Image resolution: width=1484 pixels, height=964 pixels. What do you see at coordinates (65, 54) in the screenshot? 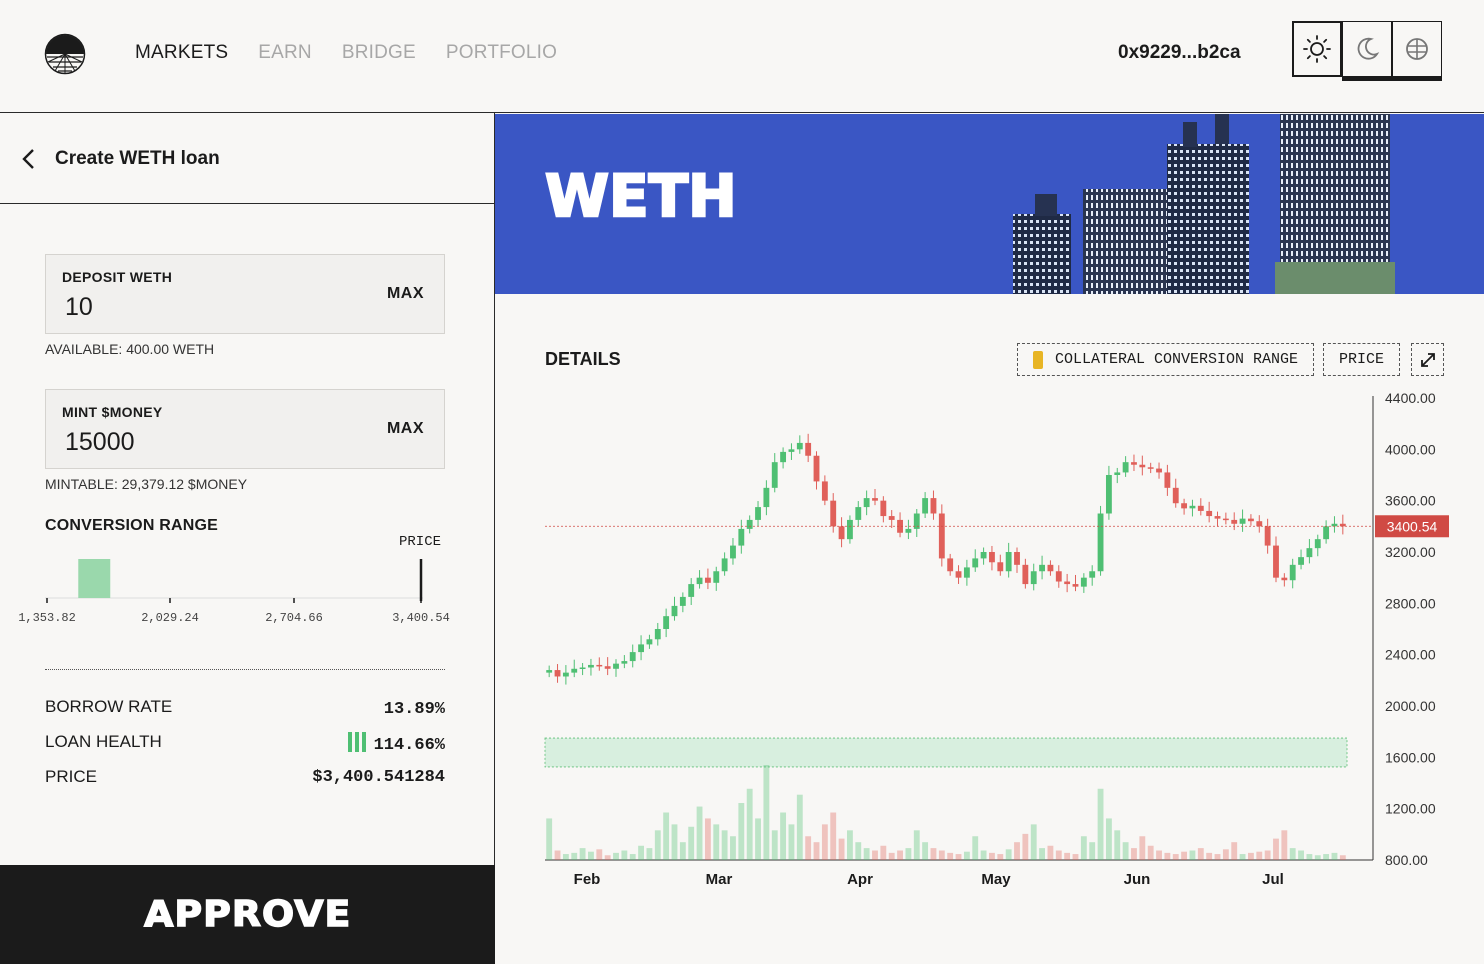
I see `logo-icon` at bounding box center [65, 54].